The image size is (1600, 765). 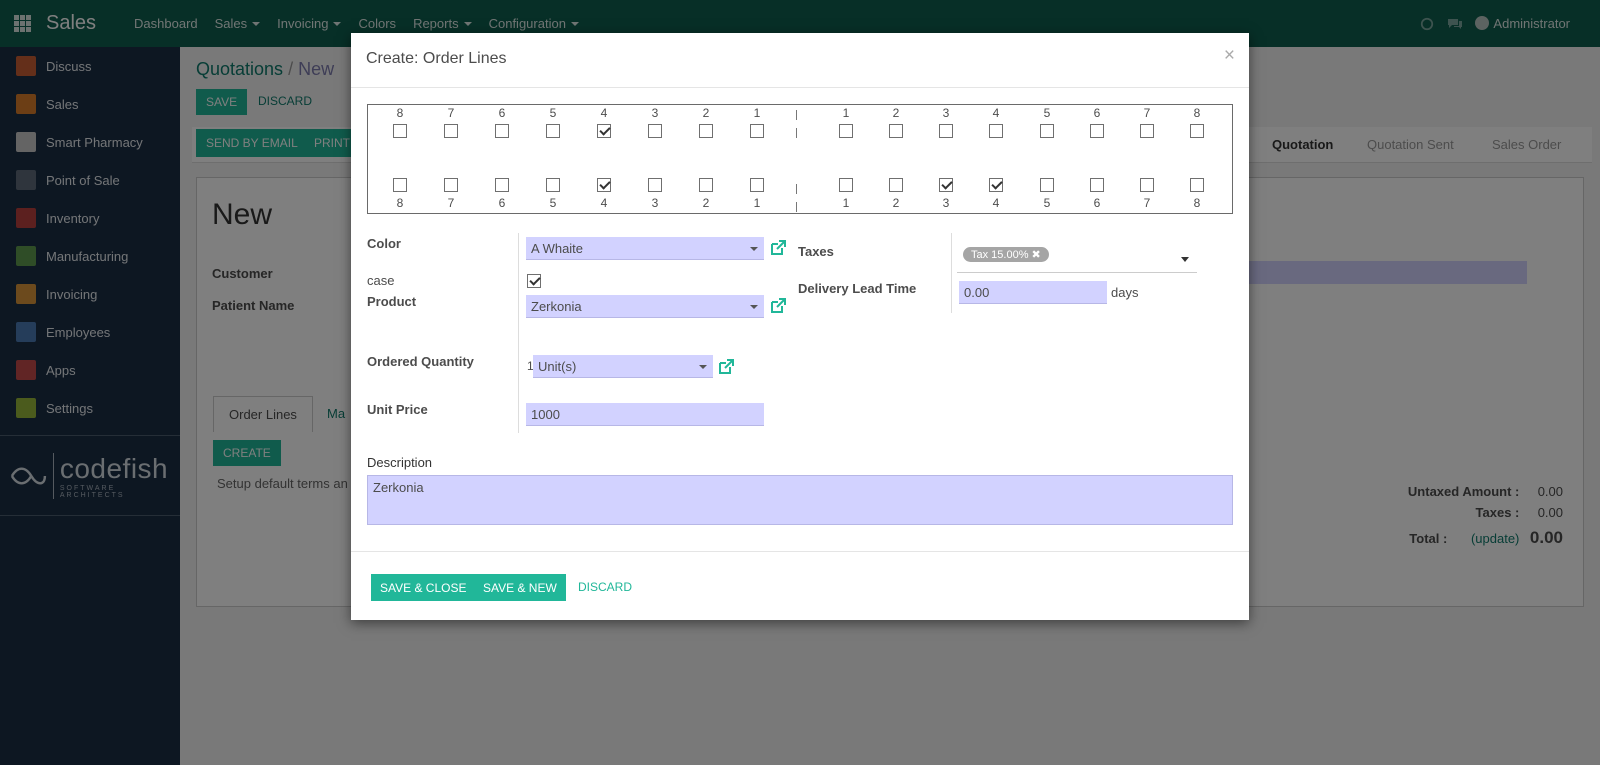 I want to click on remove-tag-icon: ✖, so click(x=1036, y=255).